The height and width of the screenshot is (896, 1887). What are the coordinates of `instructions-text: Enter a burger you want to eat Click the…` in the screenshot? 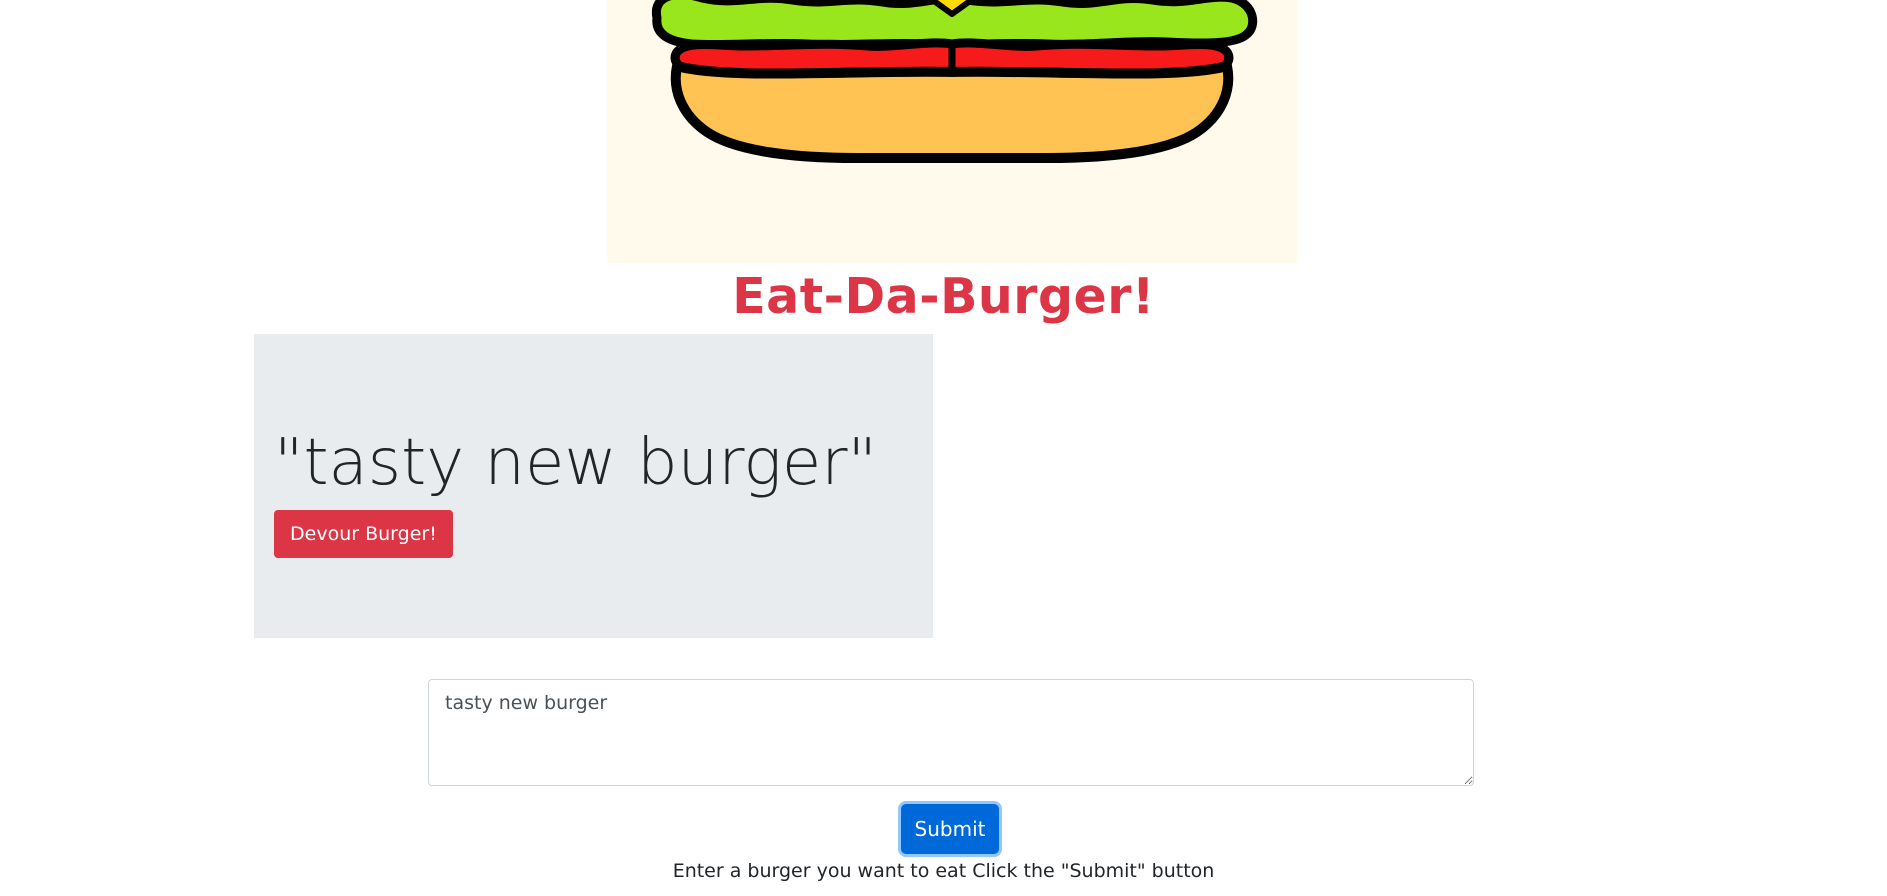 It's located at (943, 871).